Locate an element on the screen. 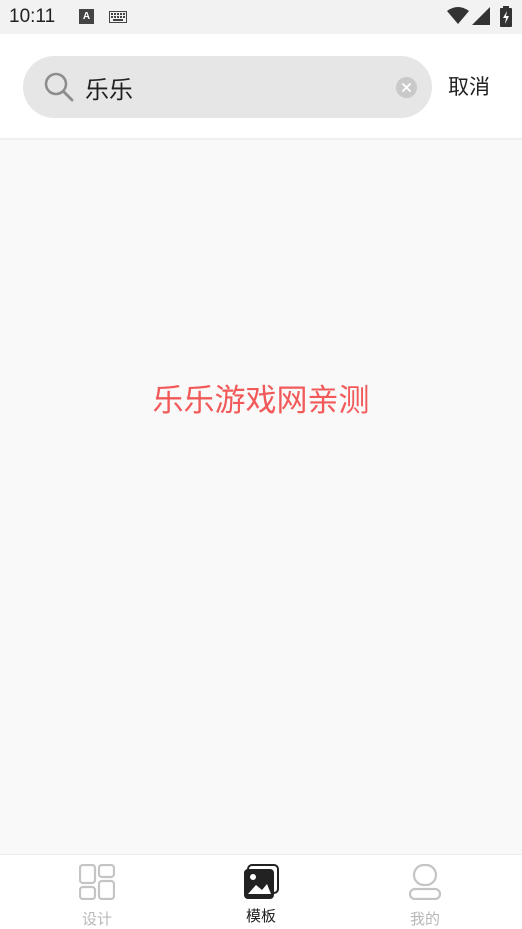 The image size is (522, 929). search-box is located at coordinates (227, 87).